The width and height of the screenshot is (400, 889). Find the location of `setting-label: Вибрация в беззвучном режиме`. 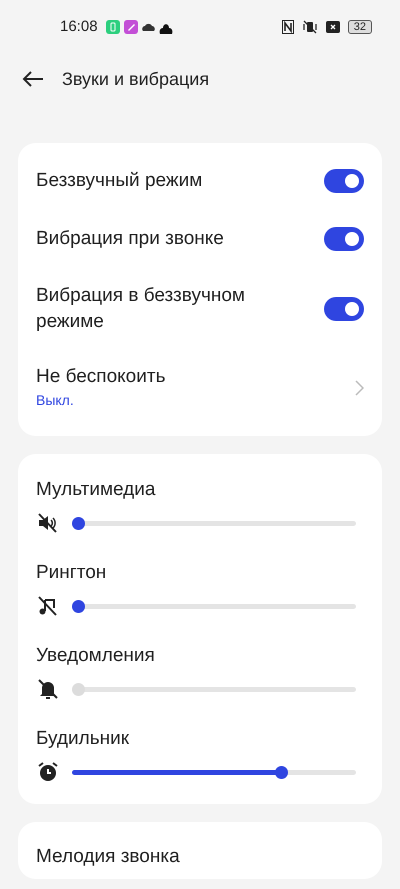

setting-label: Вибрация в беззвучном режиме is located at coordinates (141, 309).